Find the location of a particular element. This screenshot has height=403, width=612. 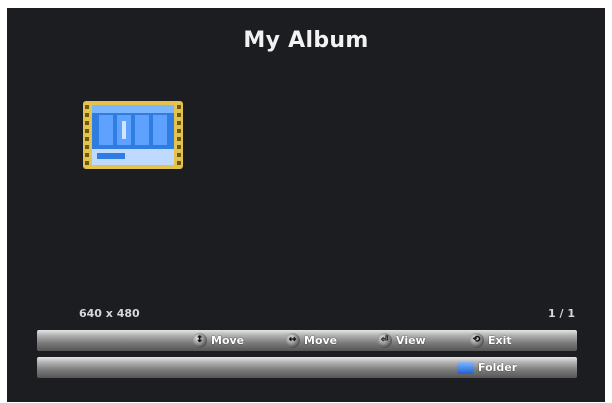

exit-icon: ⟲ is located at coordinates (476, 340).